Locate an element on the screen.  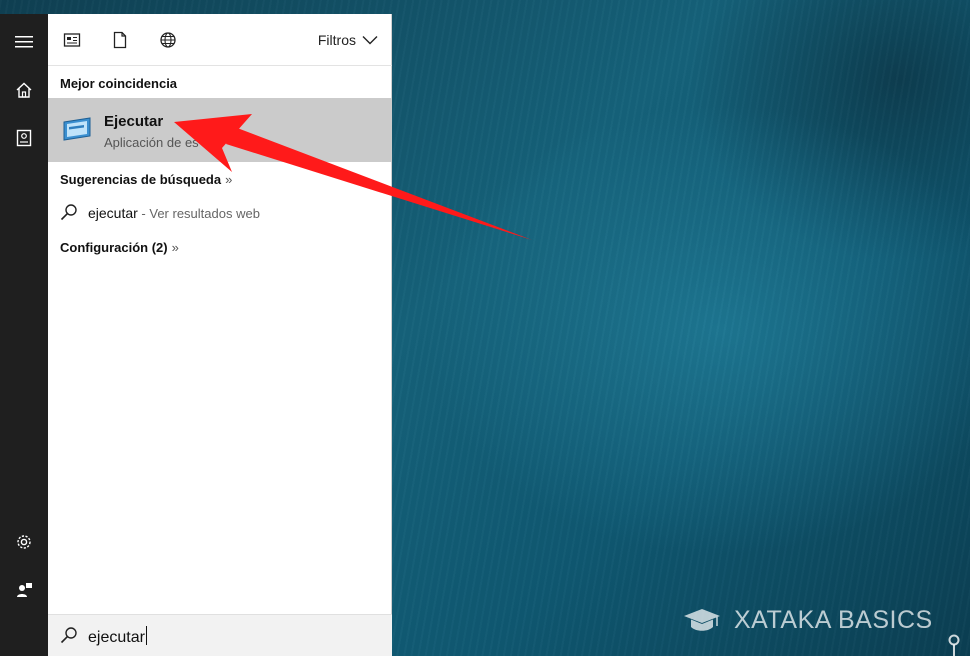
apps-icon is located at coordinates (72, 40).